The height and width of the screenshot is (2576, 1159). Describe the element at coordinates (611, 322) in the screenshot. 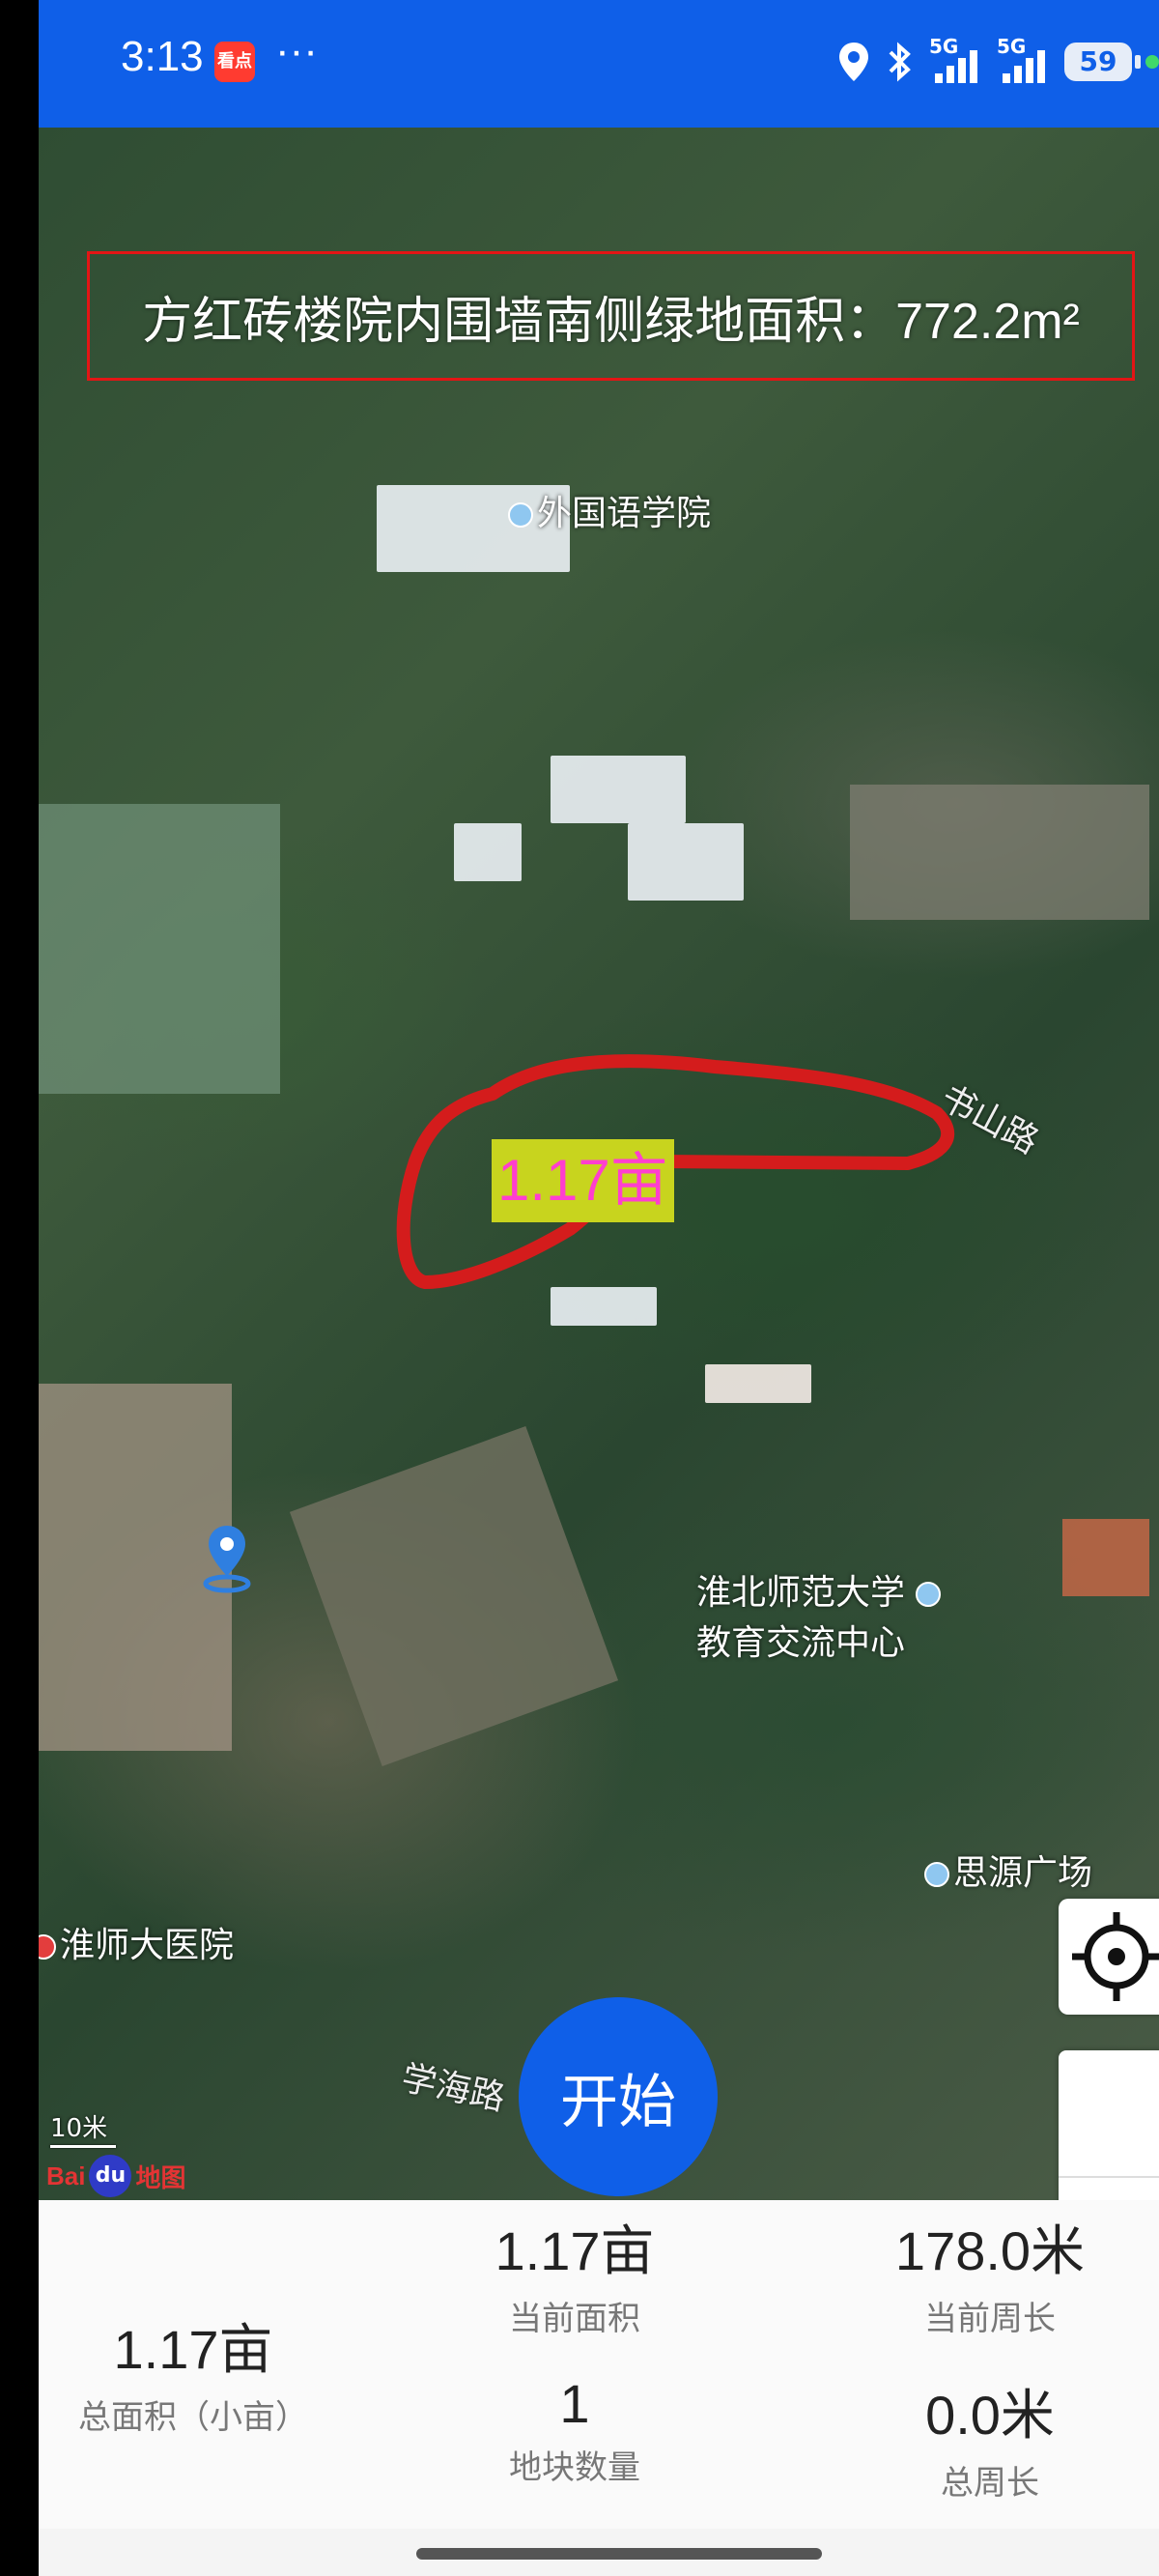

I see `area-title: 方红砖楼院内围墙南侧绿地面积：772.2m²` at that location.